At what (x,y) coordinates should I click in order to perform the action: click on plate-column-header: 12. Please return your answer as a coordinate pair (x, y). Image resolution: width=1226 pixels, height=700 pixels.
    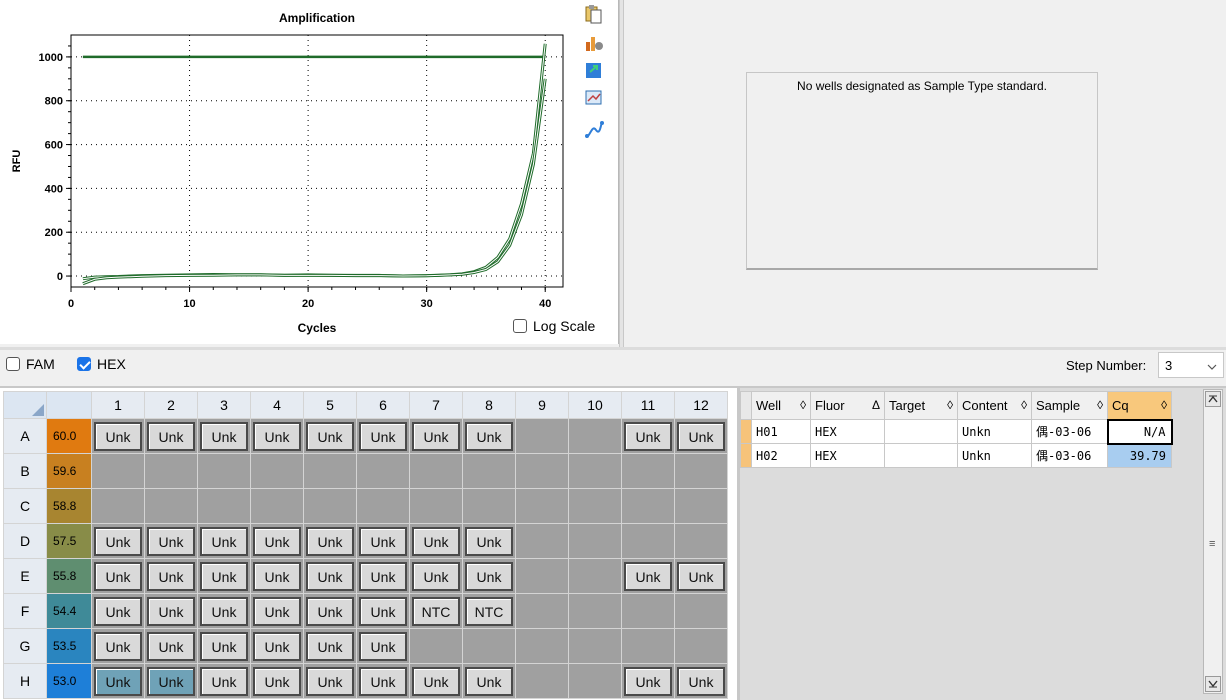
    Looking at the image, I should click on (701, 405).